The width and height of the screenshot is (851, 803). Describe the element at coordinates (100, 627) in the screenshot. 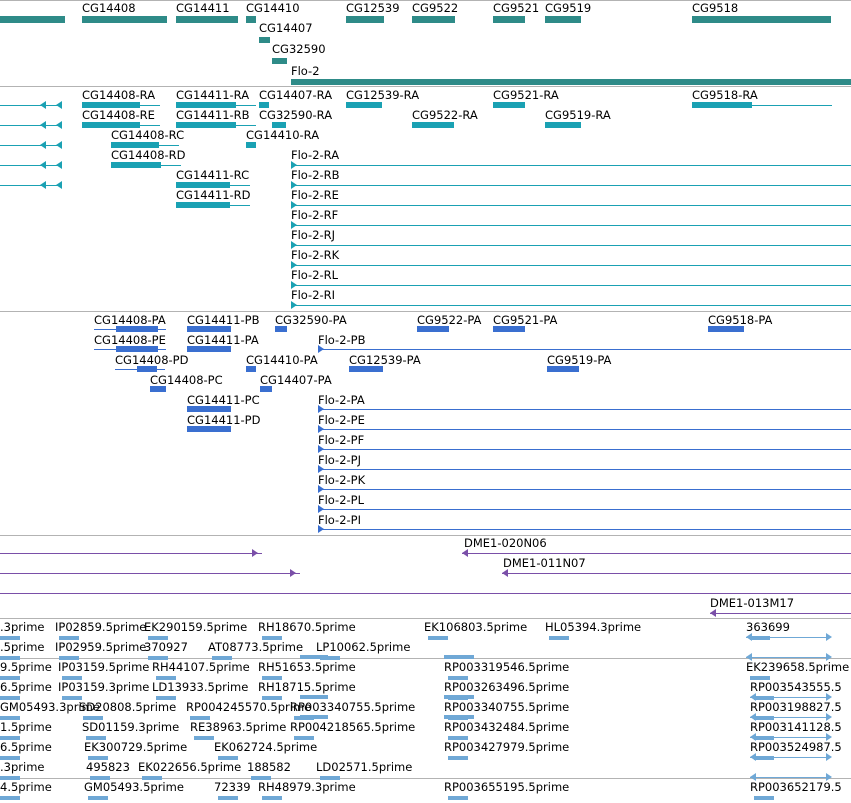

I see `ests-label: IP02859.5prime` at that location.